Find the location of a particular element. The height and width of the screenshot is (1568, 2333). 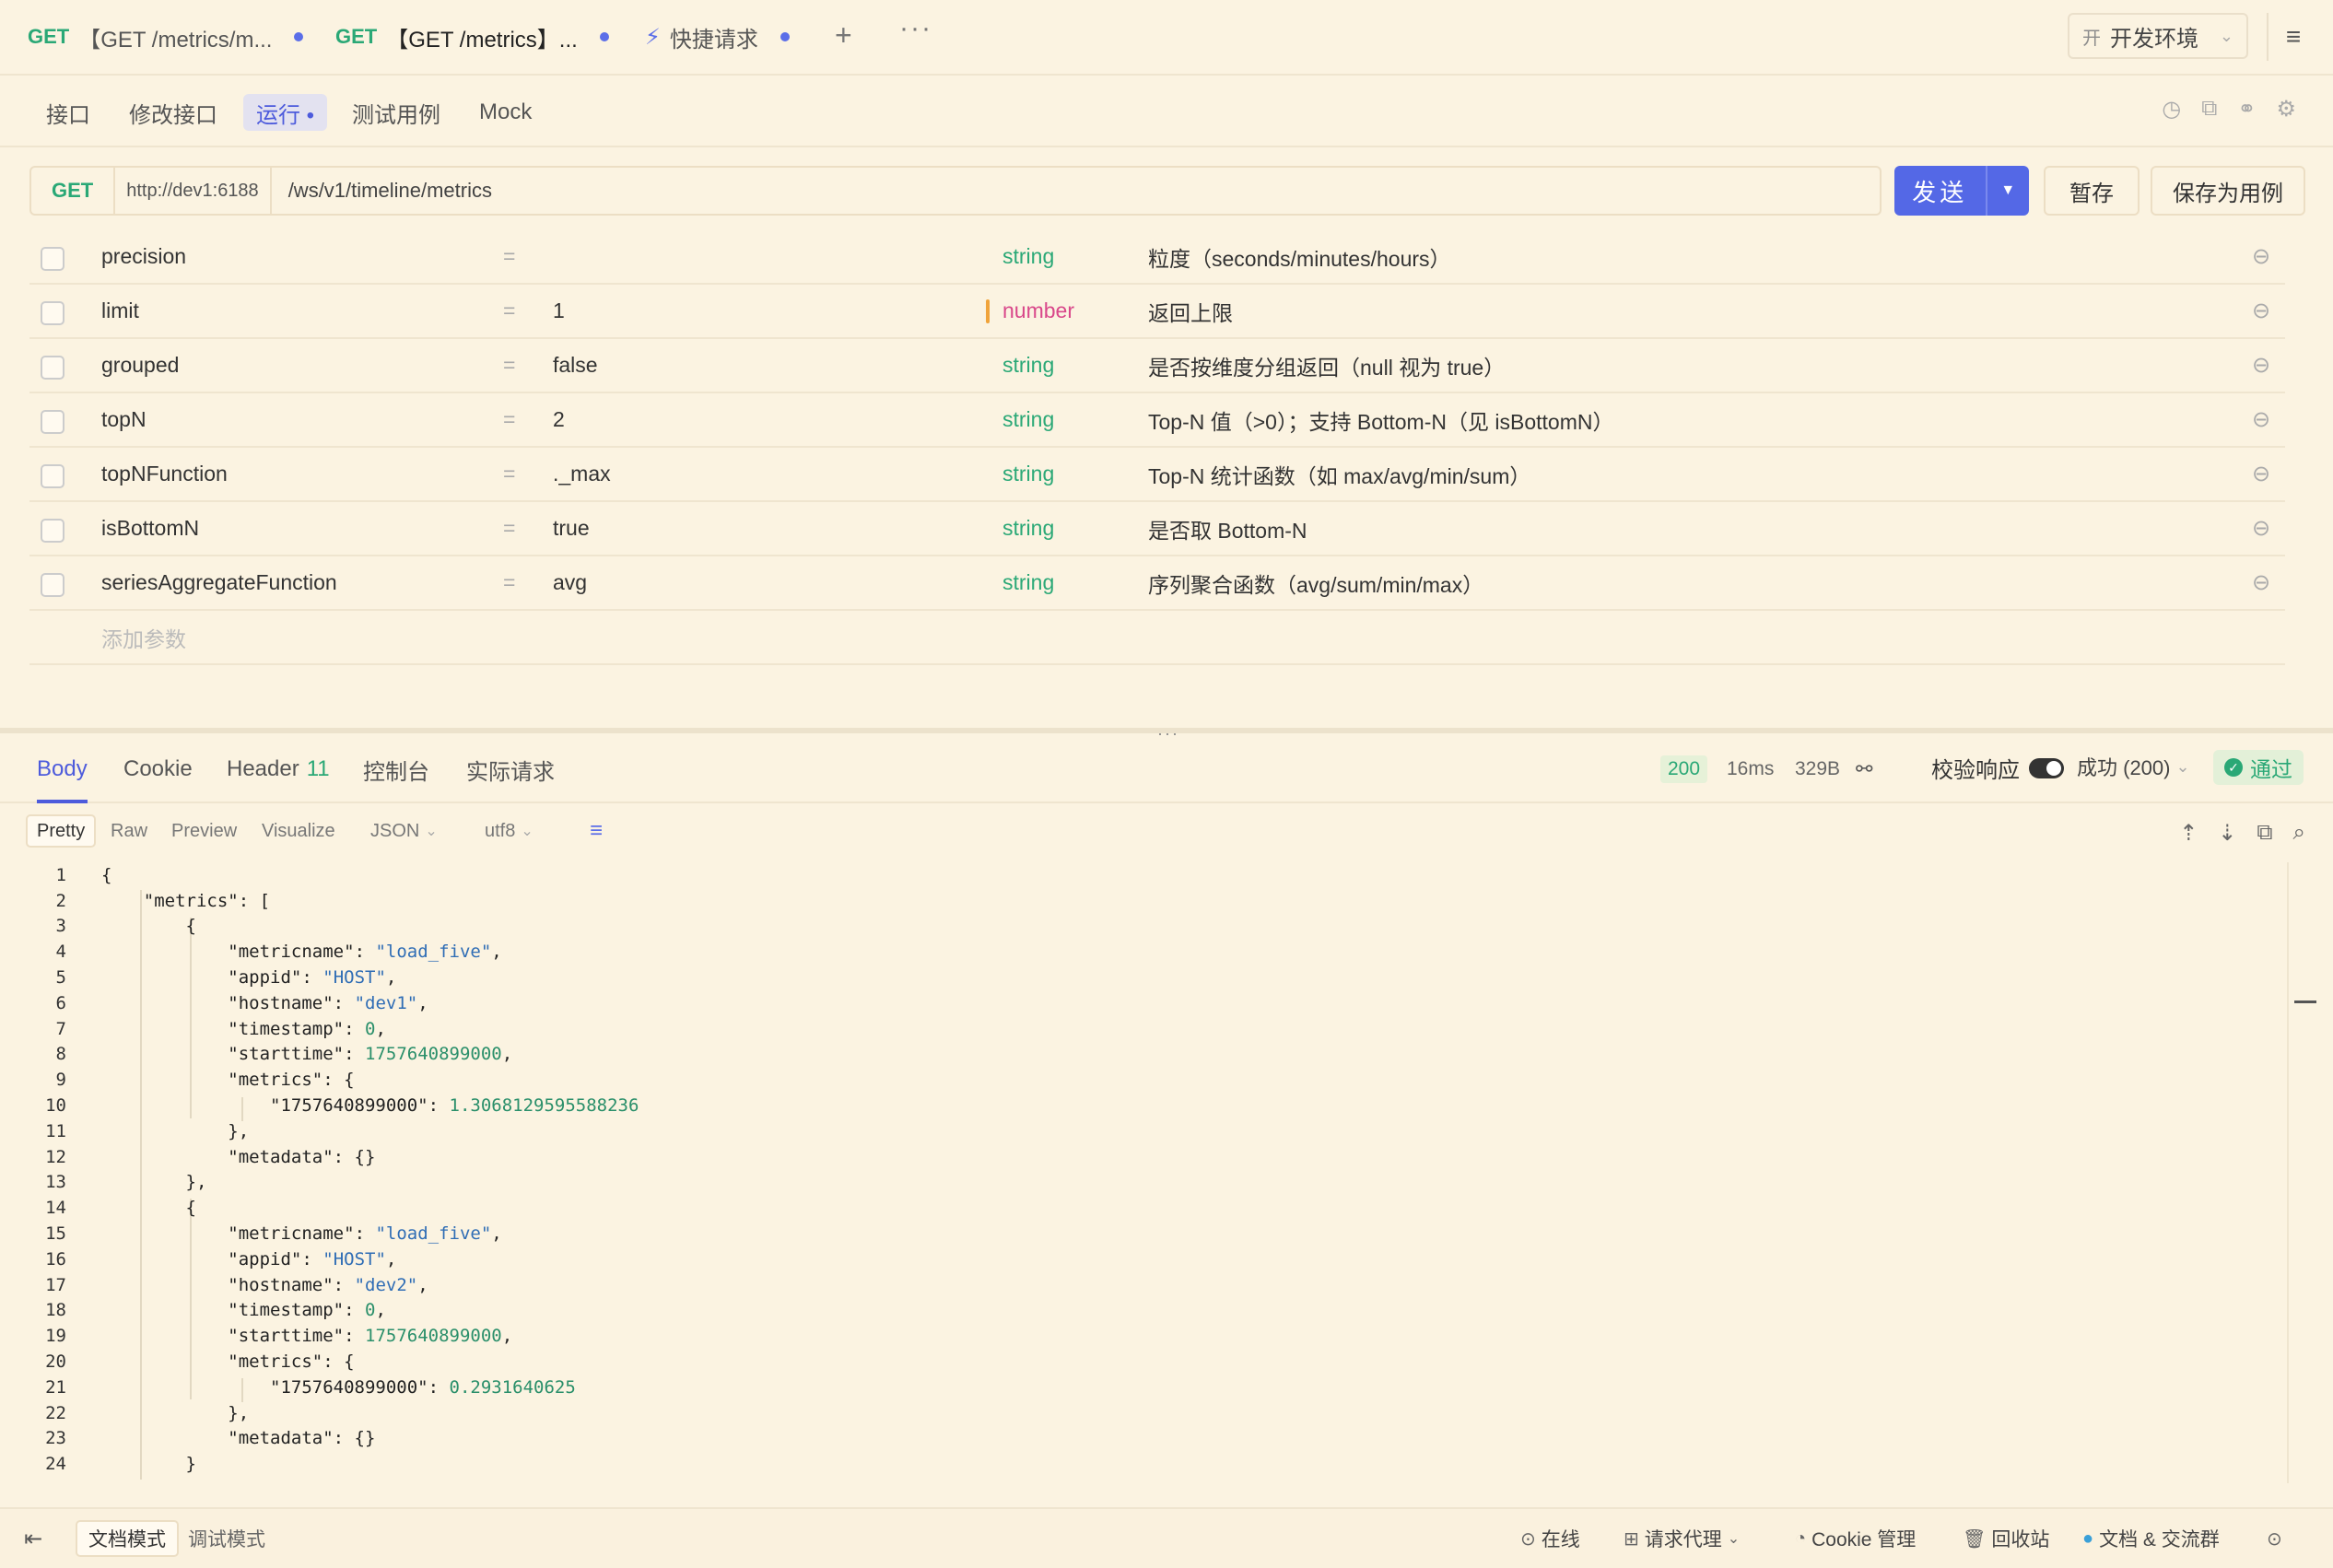

tab-header: Header 11 is located at coordinates (279, 770).